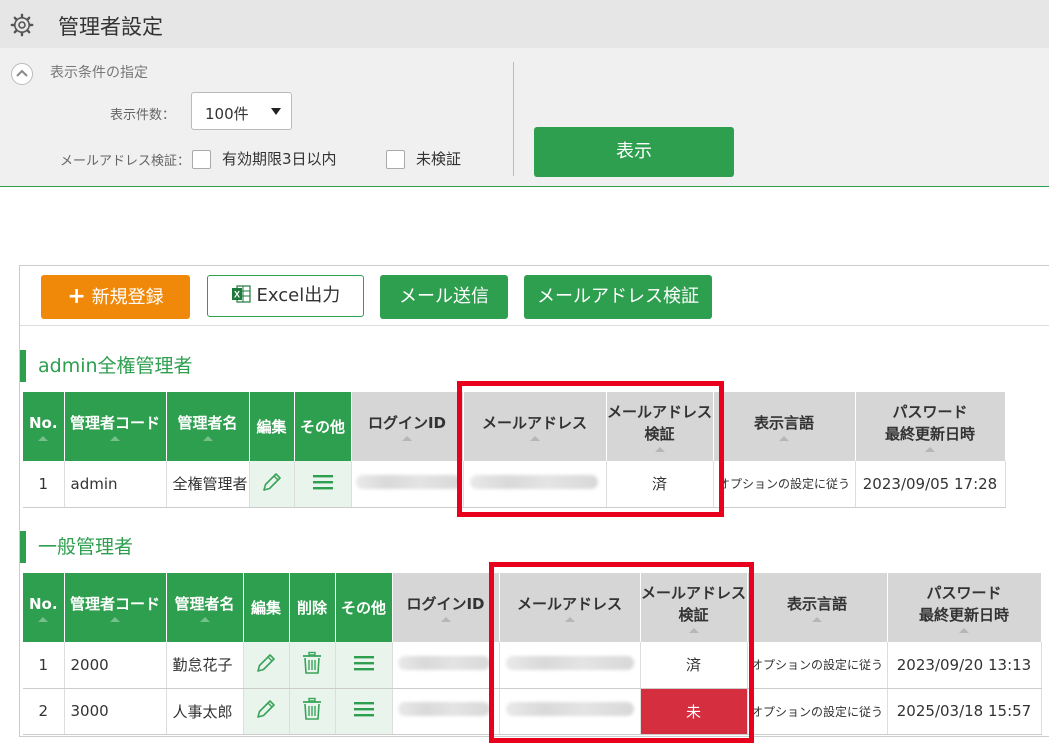 This screenshot has width=1049, height=746. I want to click on checkbox-expiry, so click(201, 159).